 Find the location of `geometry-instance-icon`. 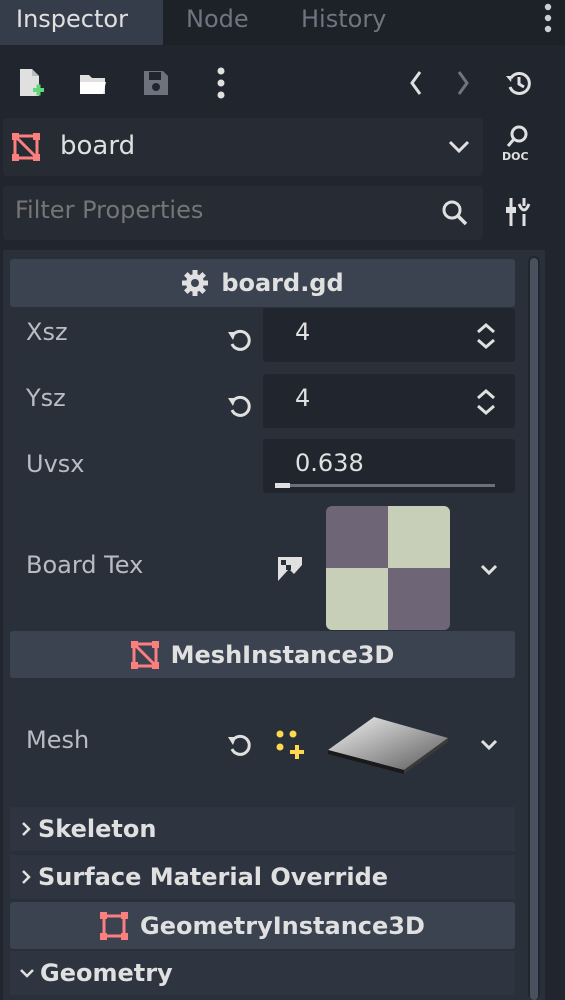

geometry-instance-icon is located at coordinates (114, 925).